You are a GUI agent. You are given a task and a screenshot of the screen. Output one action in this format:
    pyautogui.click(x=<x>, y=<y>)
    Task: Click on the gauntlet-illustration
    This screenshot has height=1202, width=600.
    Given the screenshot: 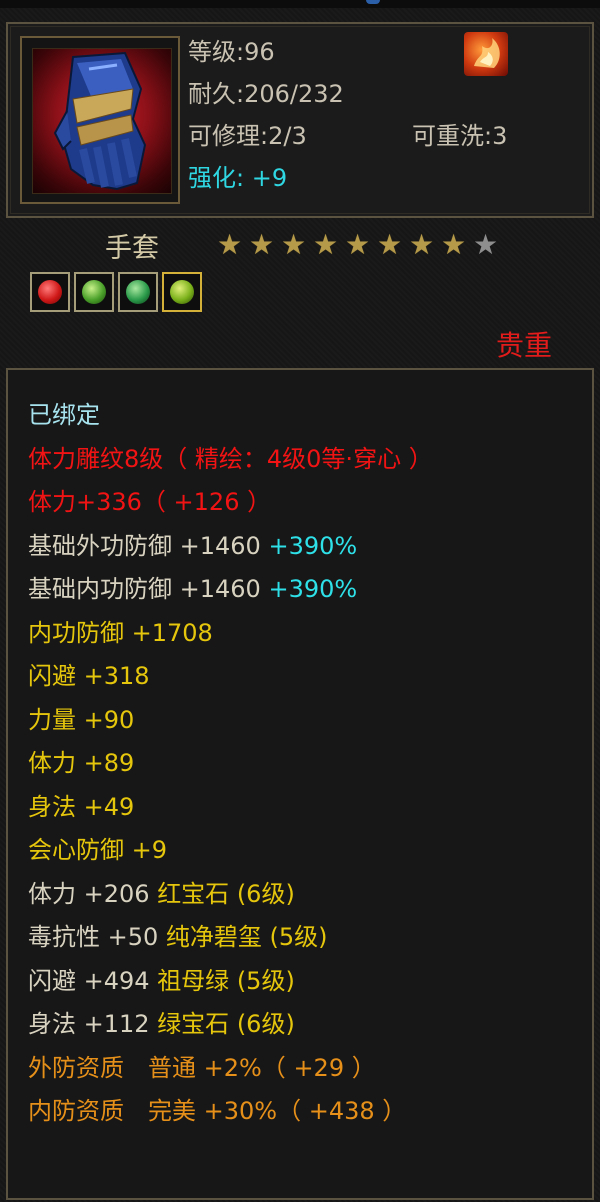 What is the action you would take?
    pyautogui.click(x=100, y=121)
    